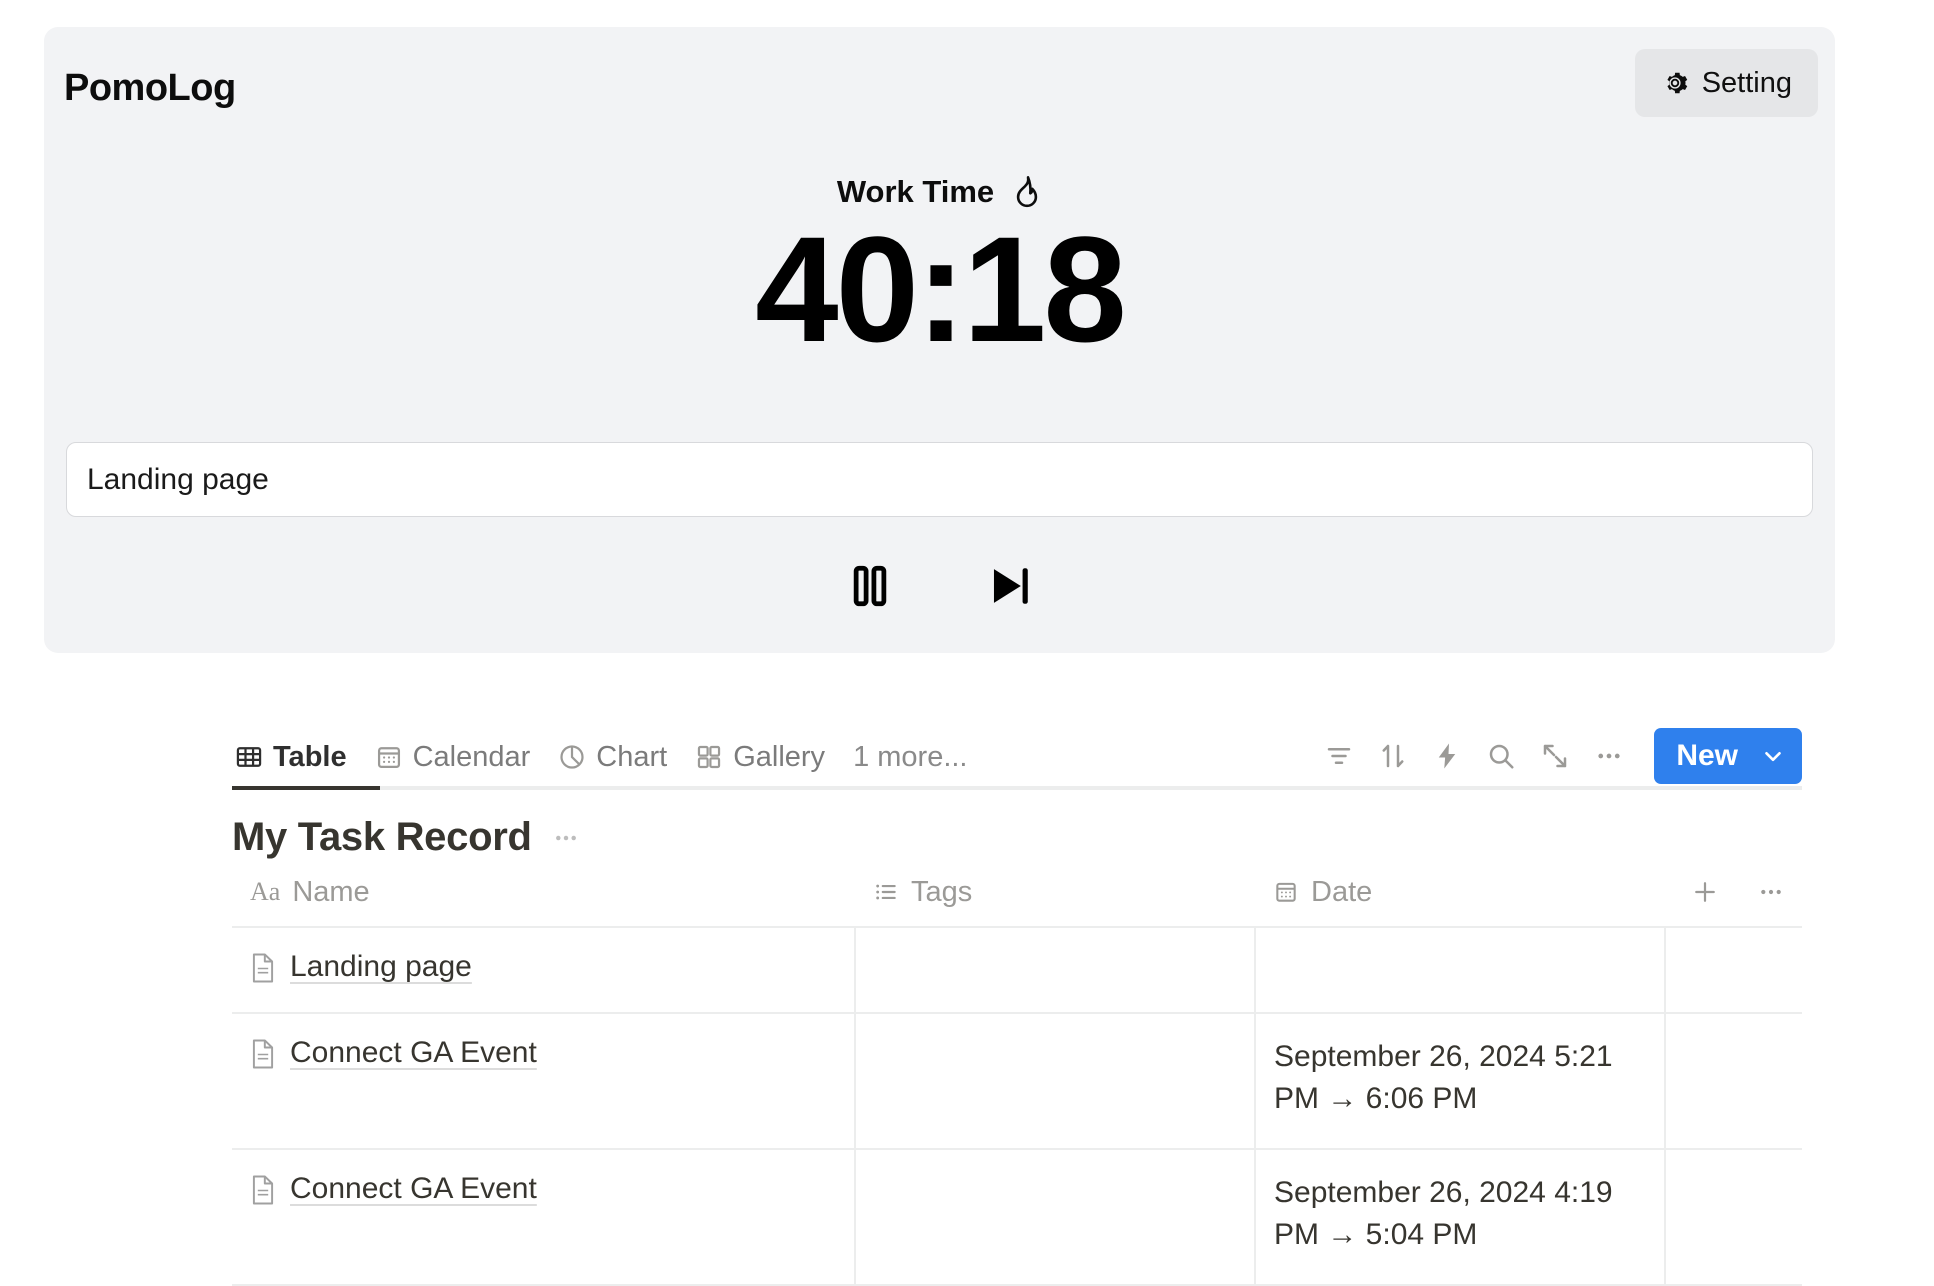  What do you see at coordinates (1460, 901) in the screenshot?
I see `column-header-date: Date` at bounding box center [1460, 901].